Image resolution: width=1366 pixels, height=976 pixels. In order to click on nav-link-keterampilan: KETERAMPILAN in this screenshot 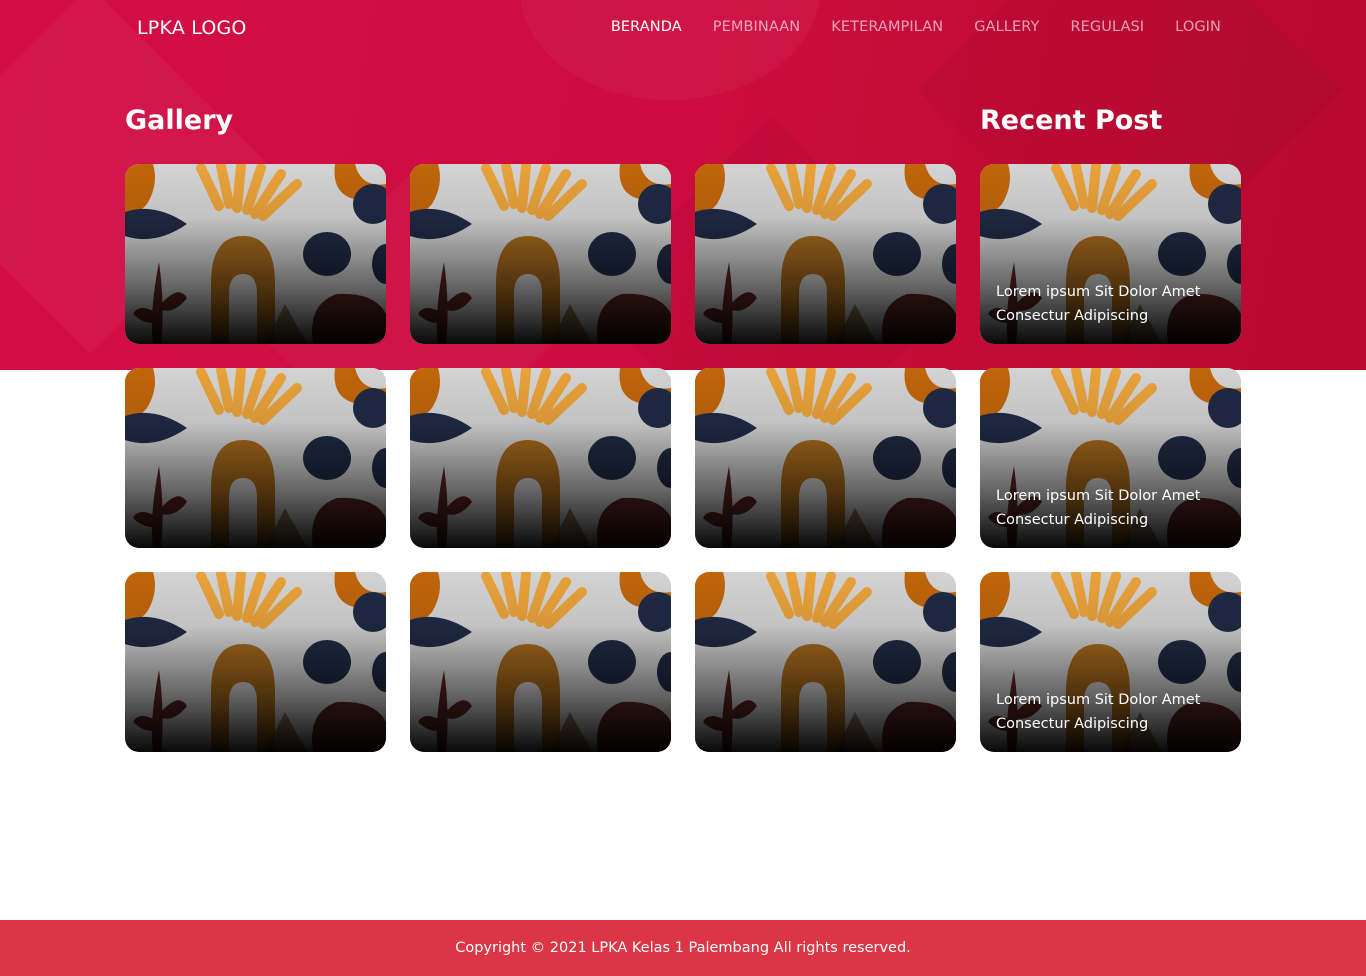, I will do `click(887, 27)`.